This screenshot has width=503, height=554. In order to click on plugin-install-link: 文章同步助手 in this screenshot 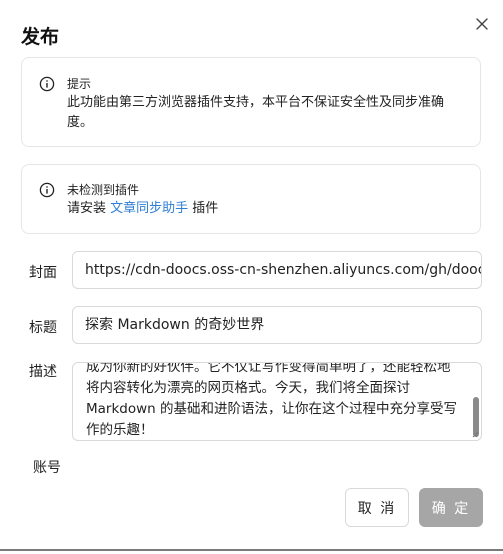, I will do `click(149, 208)`.